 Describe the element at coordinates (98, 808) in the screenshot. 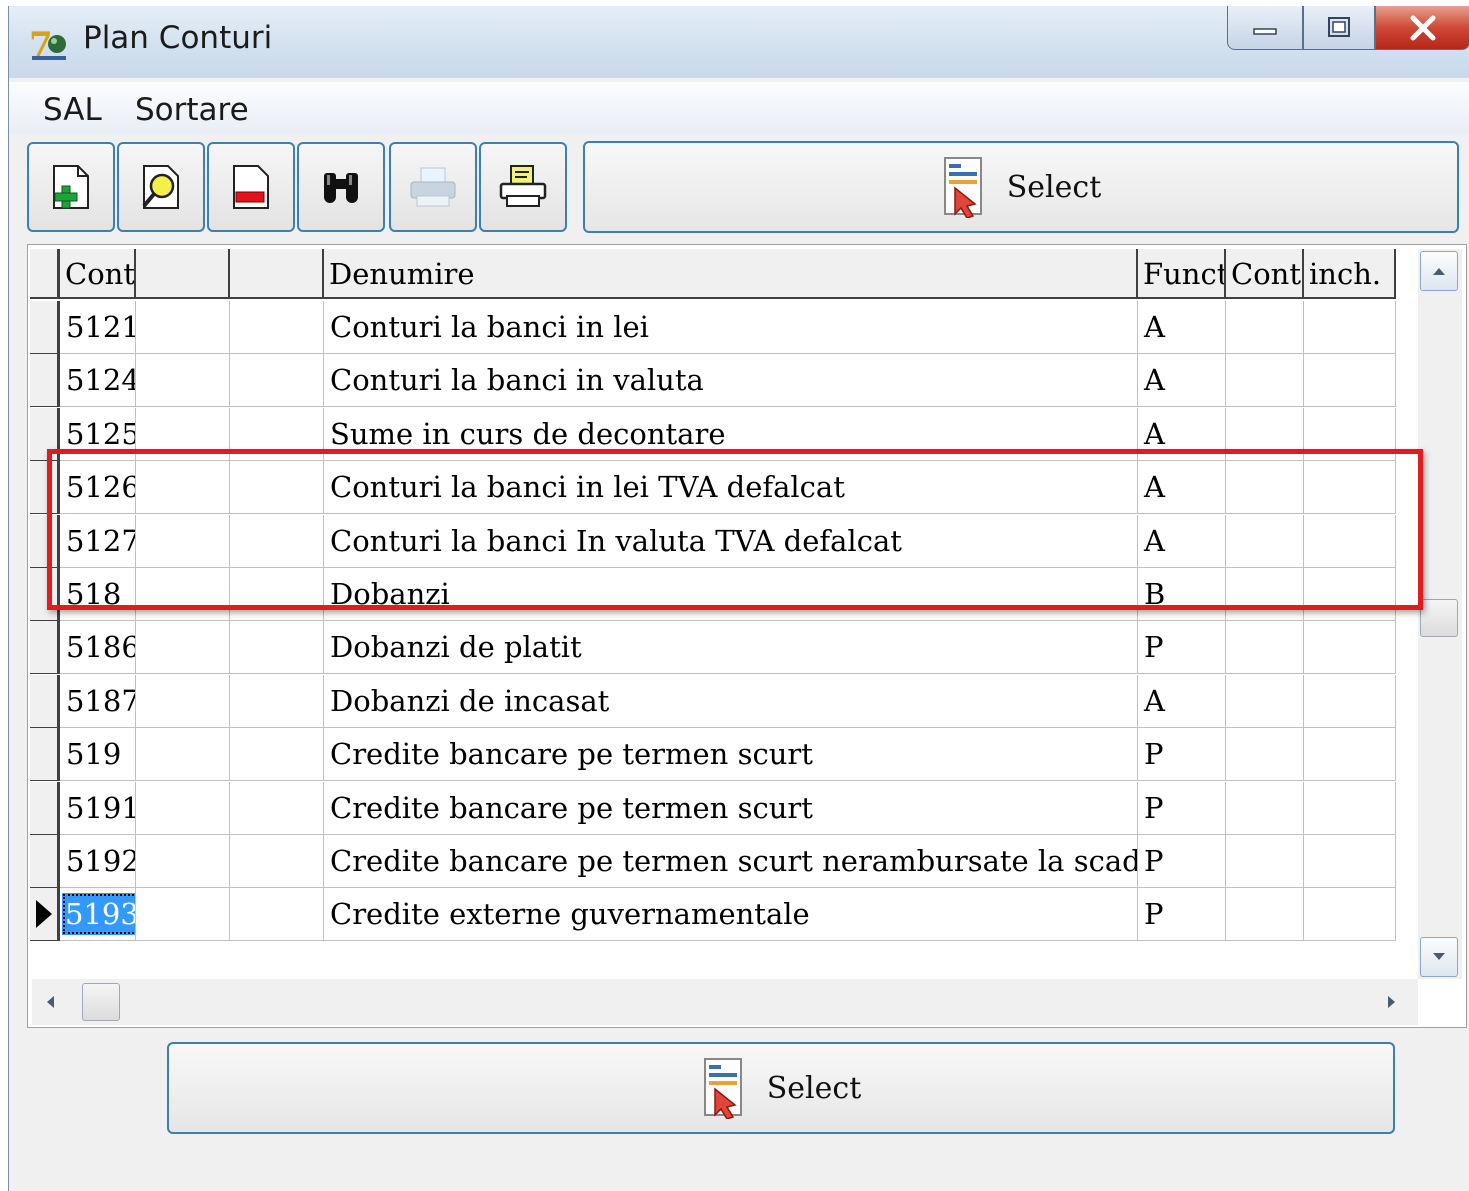

I see `cell-cont: 5191` at that location.